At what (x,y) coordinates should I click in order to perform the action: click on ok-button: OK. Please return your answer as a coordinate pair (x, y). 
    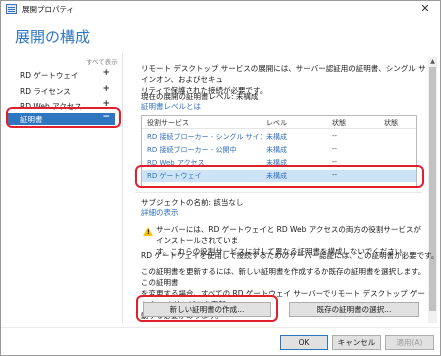
    Looking at the image, I should click on (304, 342).